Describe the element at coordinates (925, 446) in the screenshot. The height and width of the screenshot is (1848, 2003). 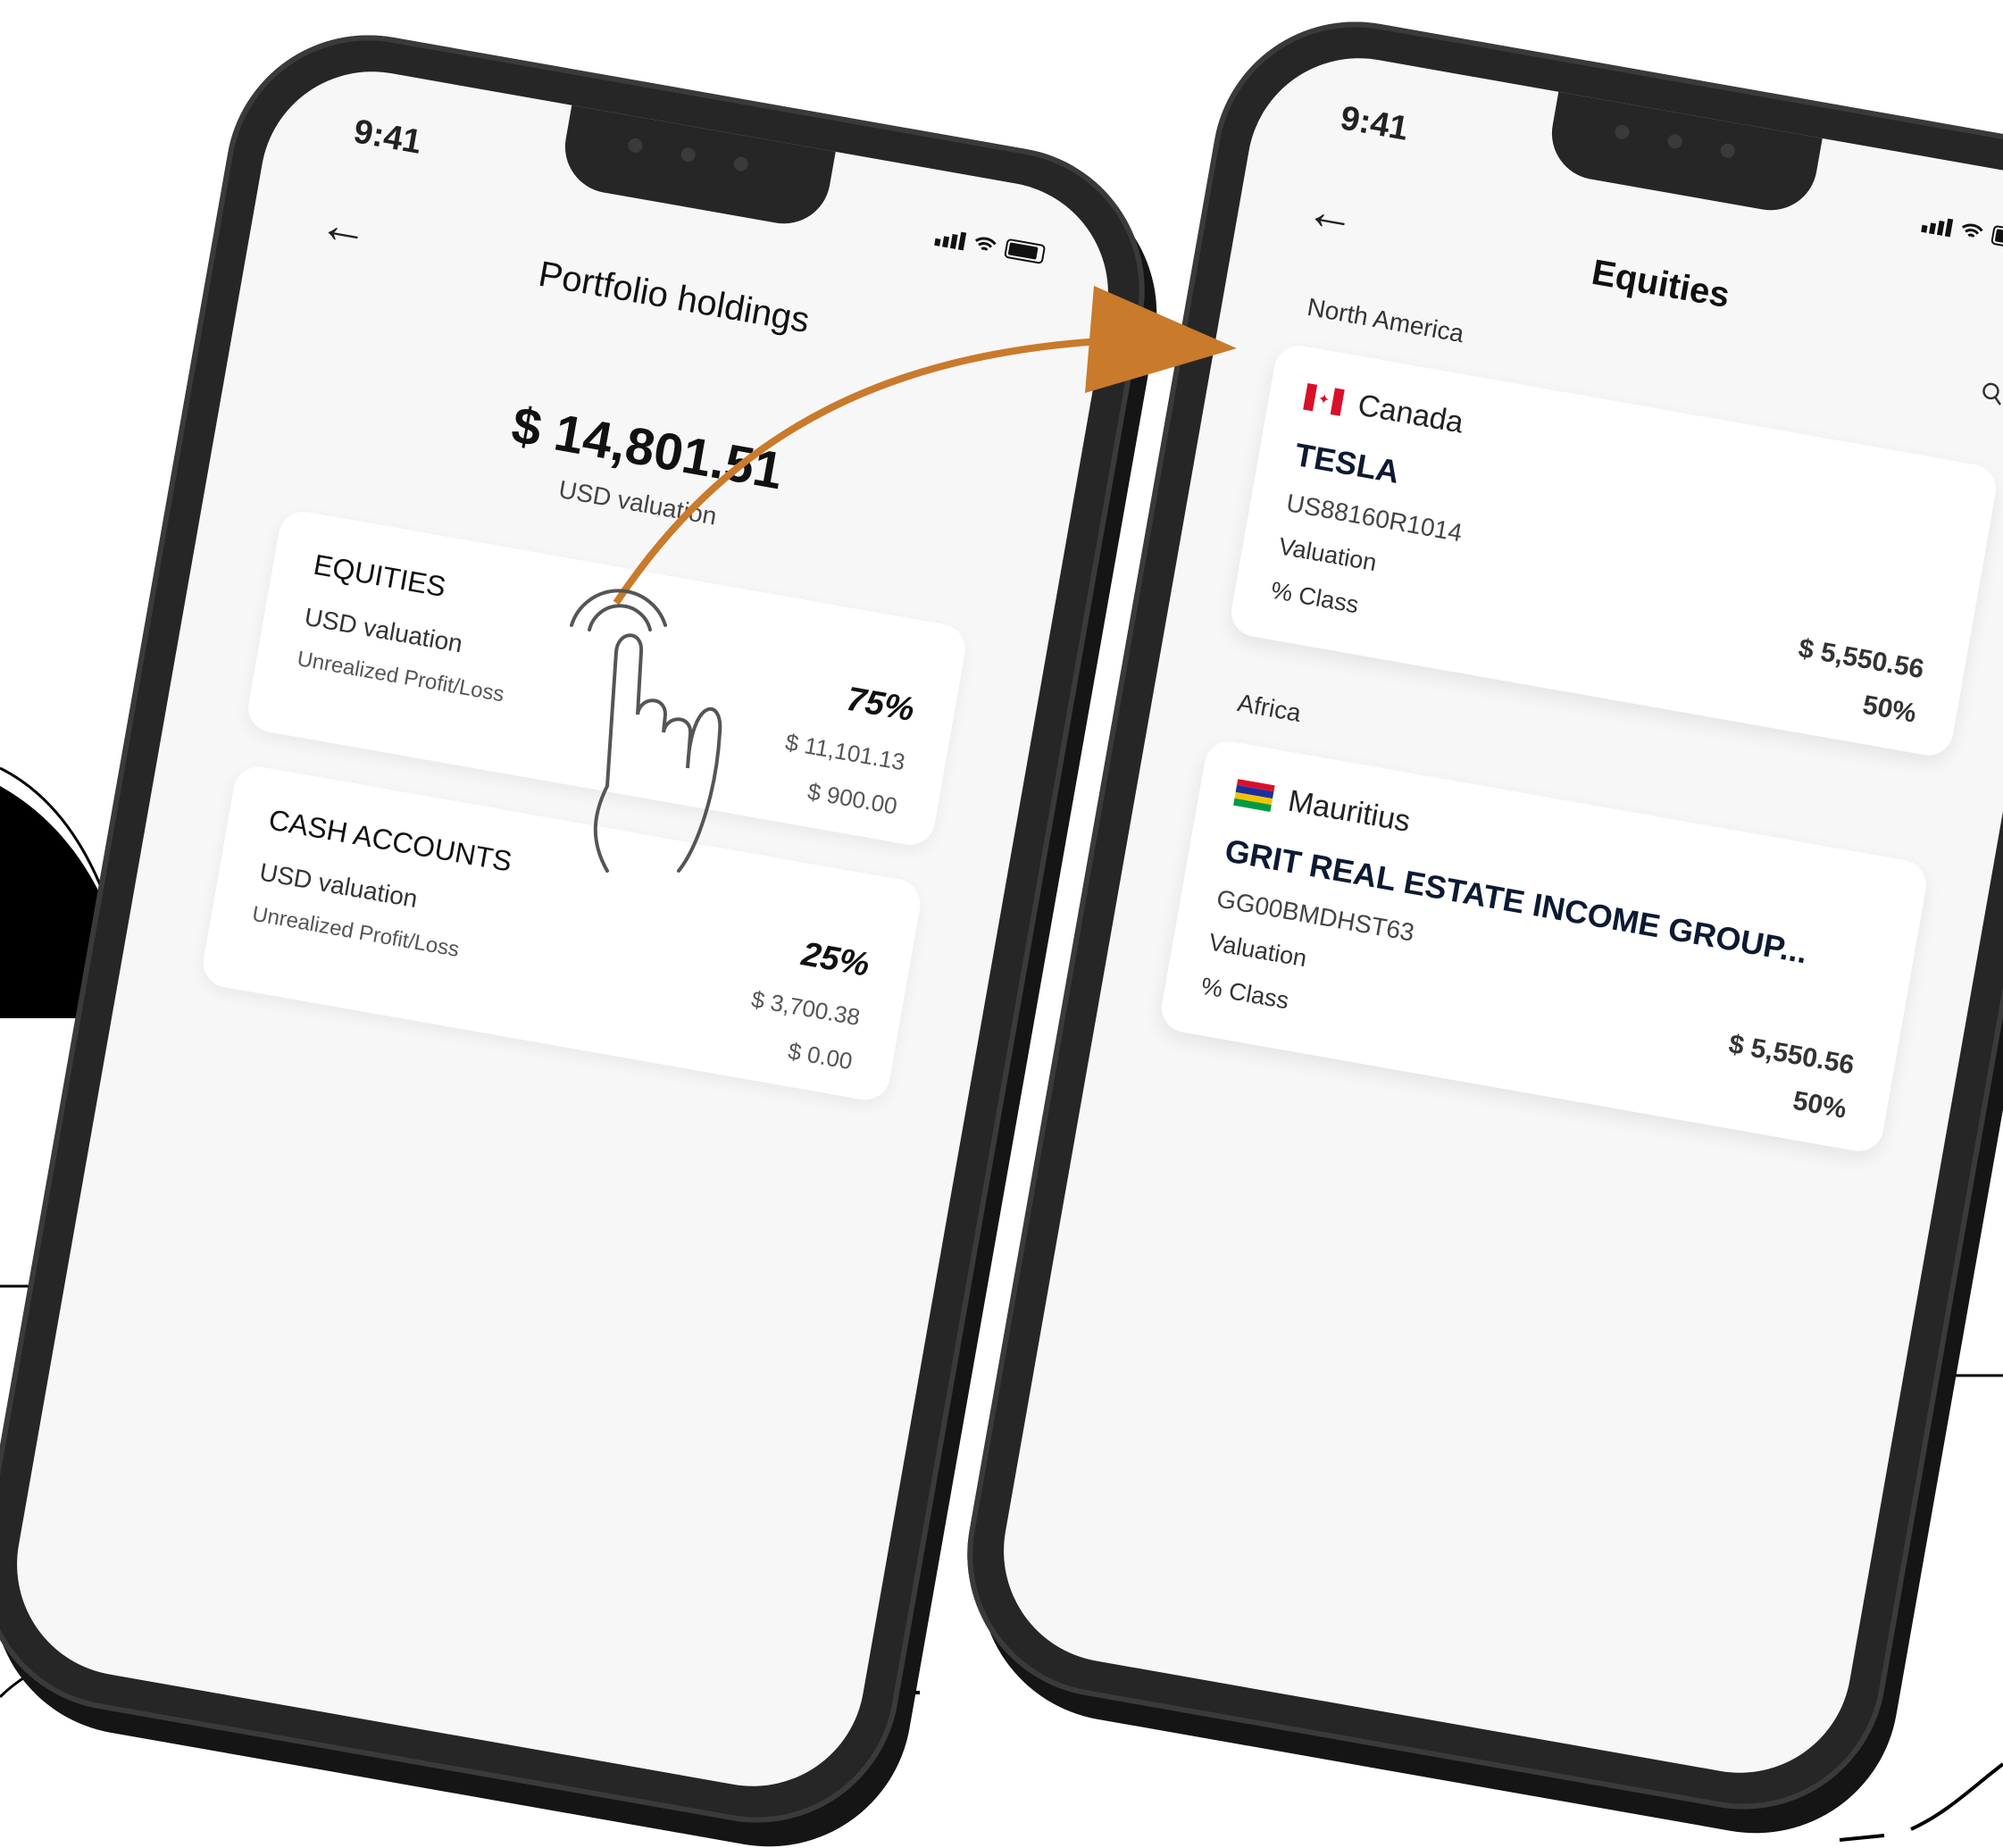
I see `transition-arrow-icon` at that location.